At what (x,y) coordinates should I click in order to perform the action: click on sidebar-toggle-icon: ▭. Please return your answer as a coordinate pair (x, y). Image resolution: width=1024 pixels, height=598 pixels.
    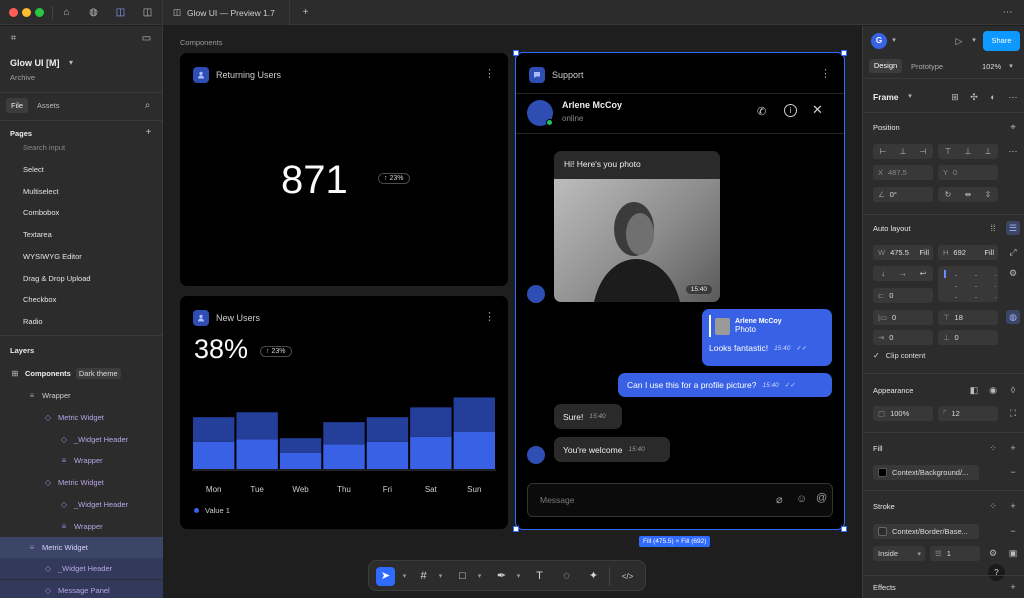
    Looking at the image, I should click on (146, 38).